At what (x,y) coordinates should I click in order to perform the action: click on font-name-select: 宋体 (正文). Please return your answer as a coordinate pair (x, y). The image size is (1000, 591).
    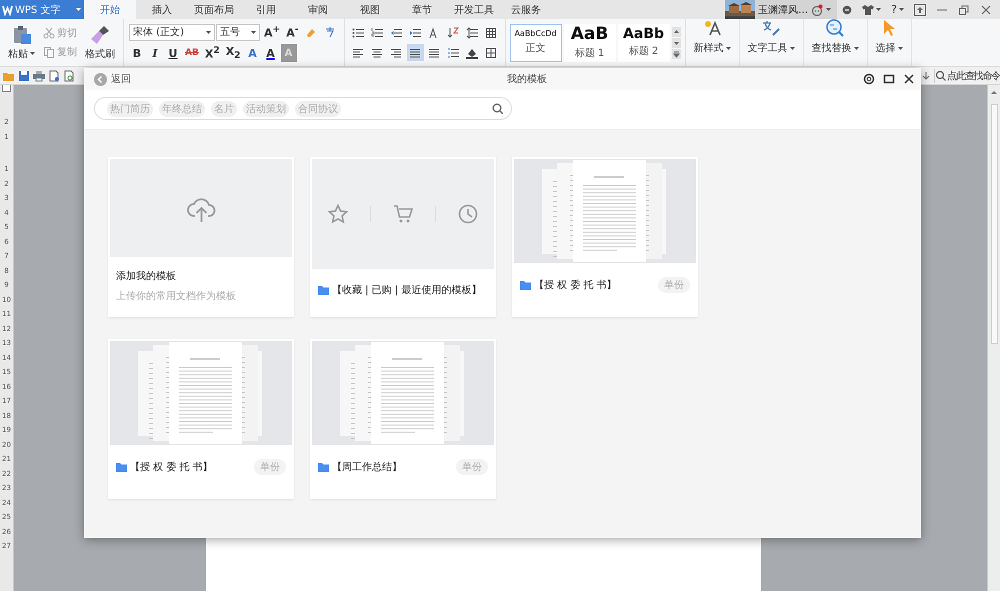
    Looking at the image, I should click on (172, 32).